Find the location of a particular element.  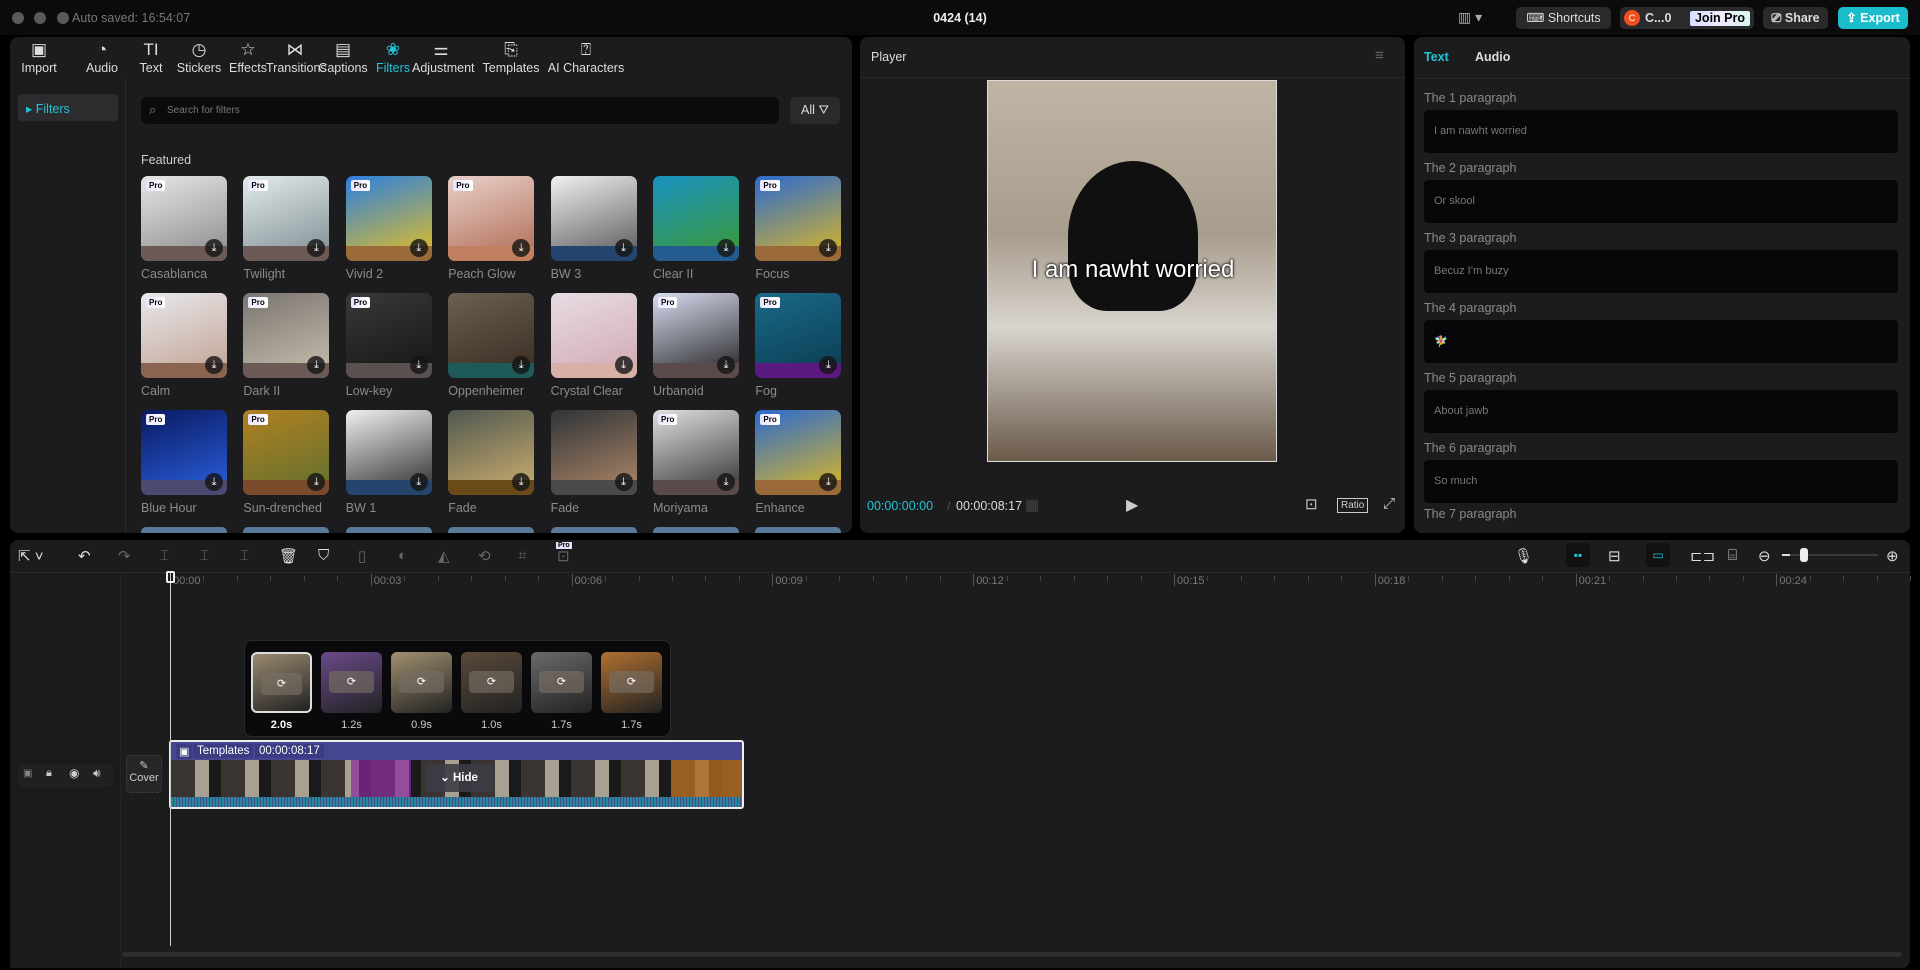

zoom-in-icon: ⊕ is located at coordinates (1892, 556).